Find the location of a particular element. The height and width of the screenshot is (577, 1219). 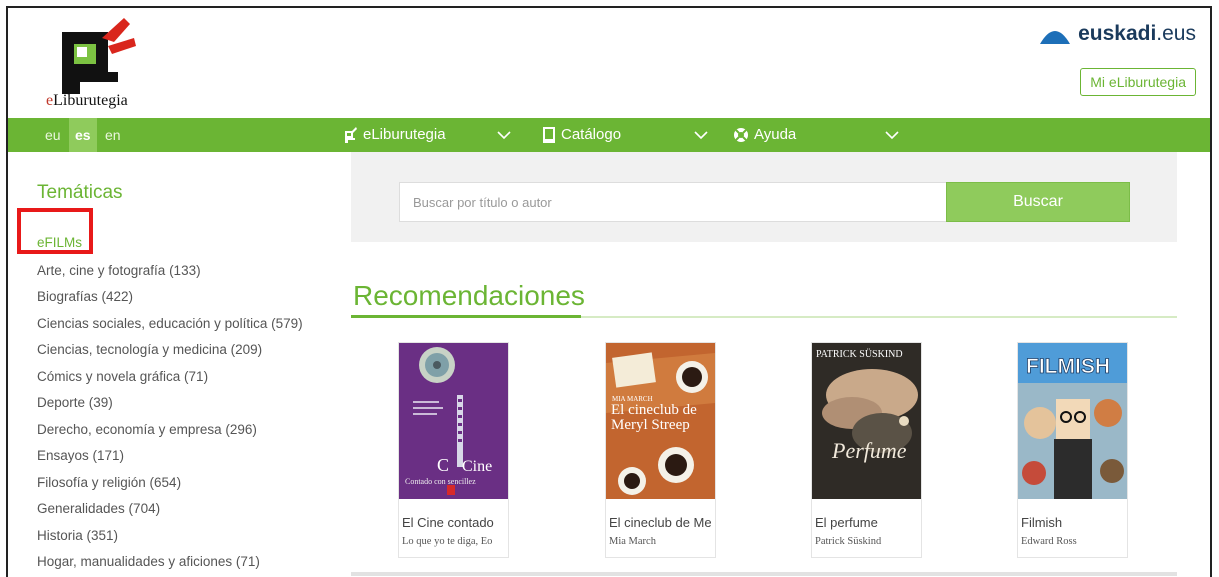

cover-title-text: Perfume is located at coordinates (869, 450).